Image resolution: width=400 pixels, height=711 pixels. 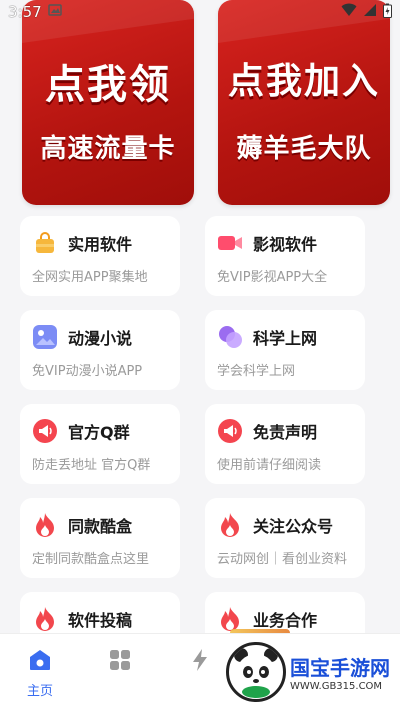 I want to click on card-subtitle: 云动网创｜看创业资料, so click(x=282, y=559).